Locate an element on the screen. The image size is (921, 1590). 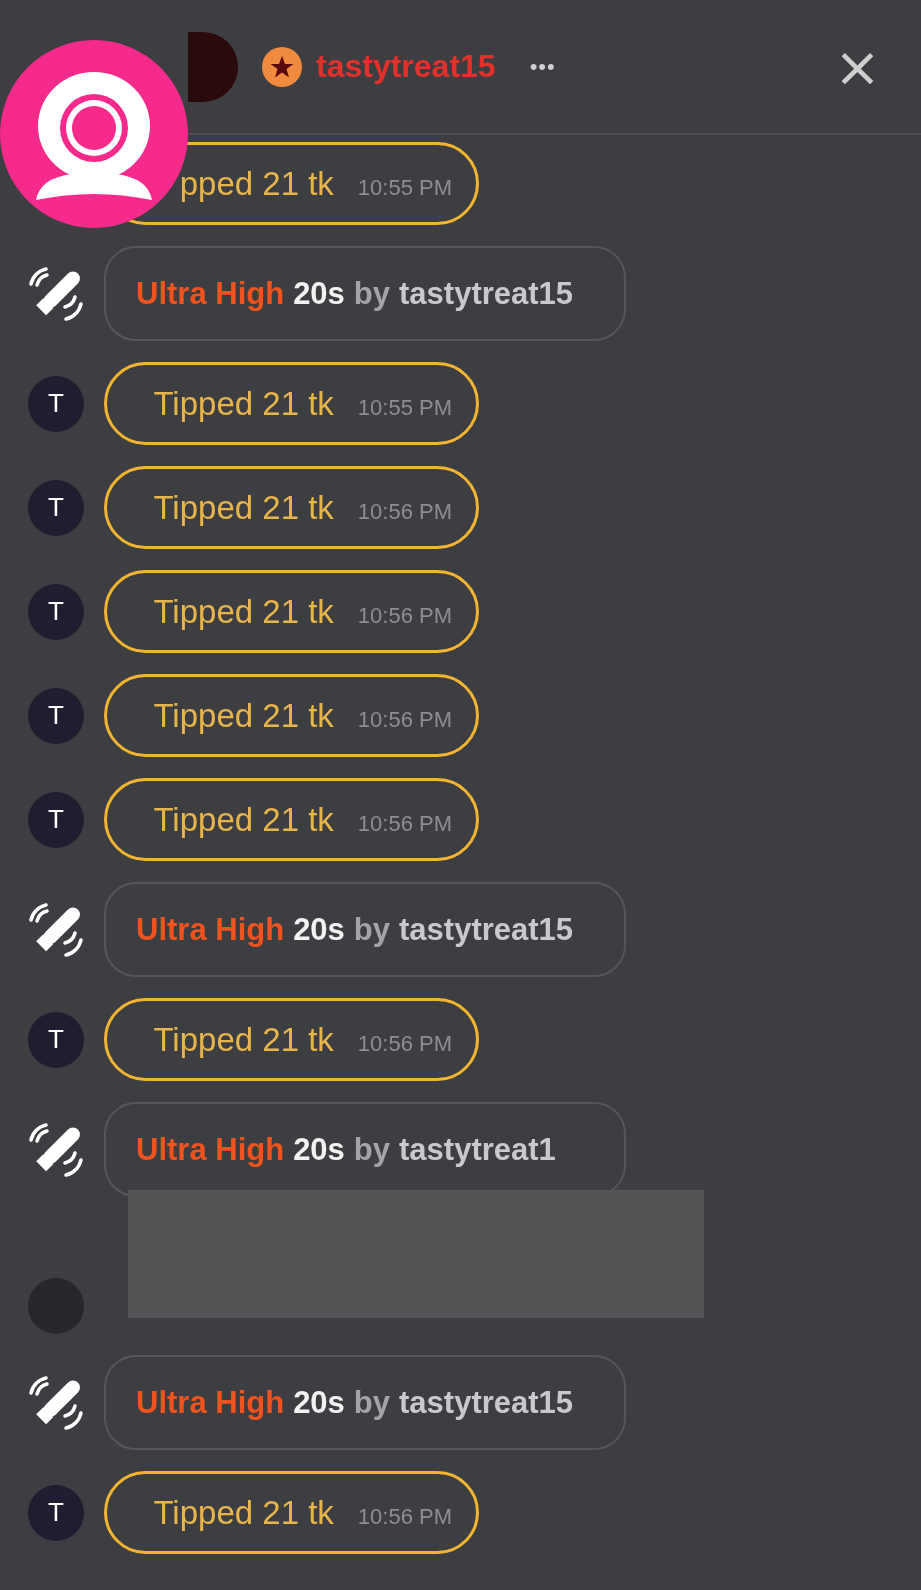
close-button: × is located at coordinates (857, 66).